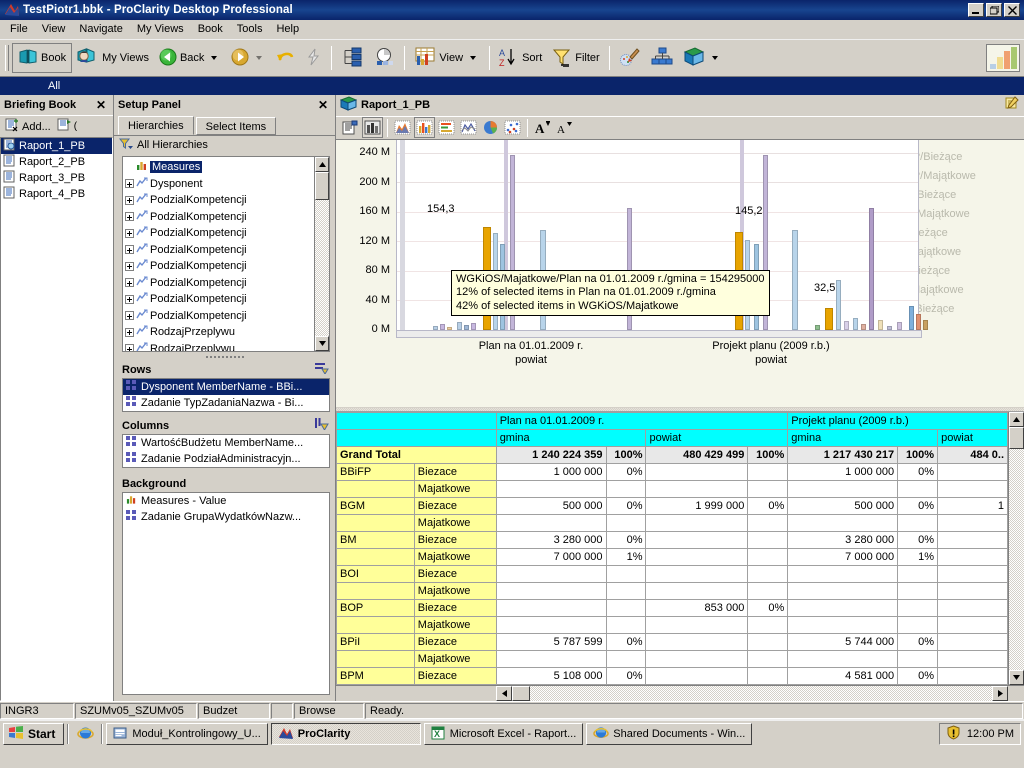 The image size is (1024, 768). I want to click on horizontal-bar-chart-button, so click(446, 127).